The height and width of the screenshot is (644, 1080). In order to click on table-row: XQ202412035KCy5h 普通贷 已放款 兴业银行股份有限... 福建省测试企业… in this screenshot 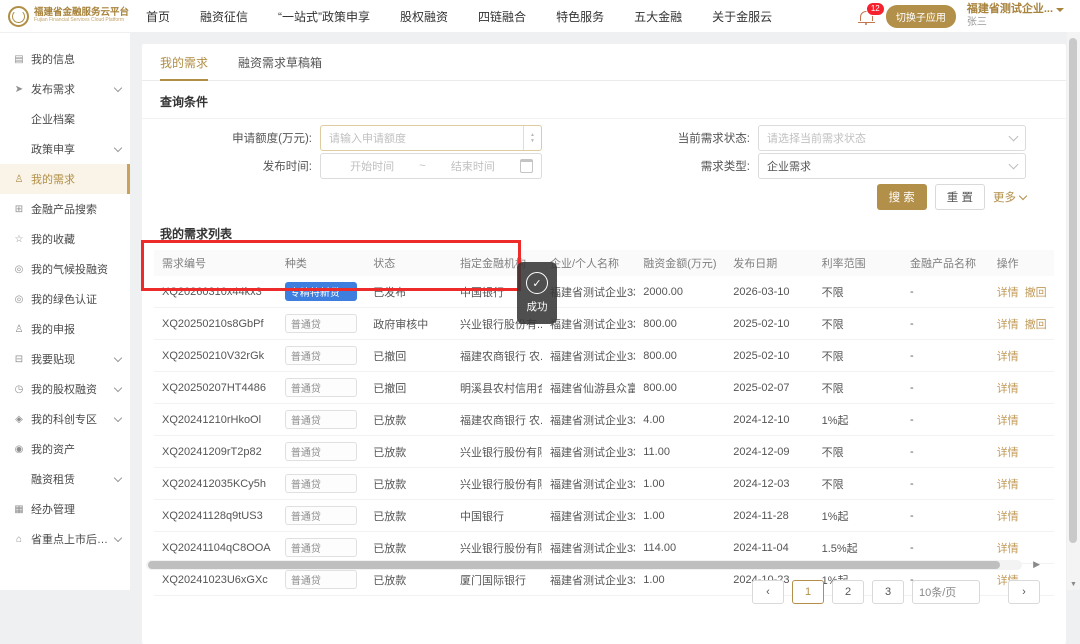, I will do `click(604, 484)`.